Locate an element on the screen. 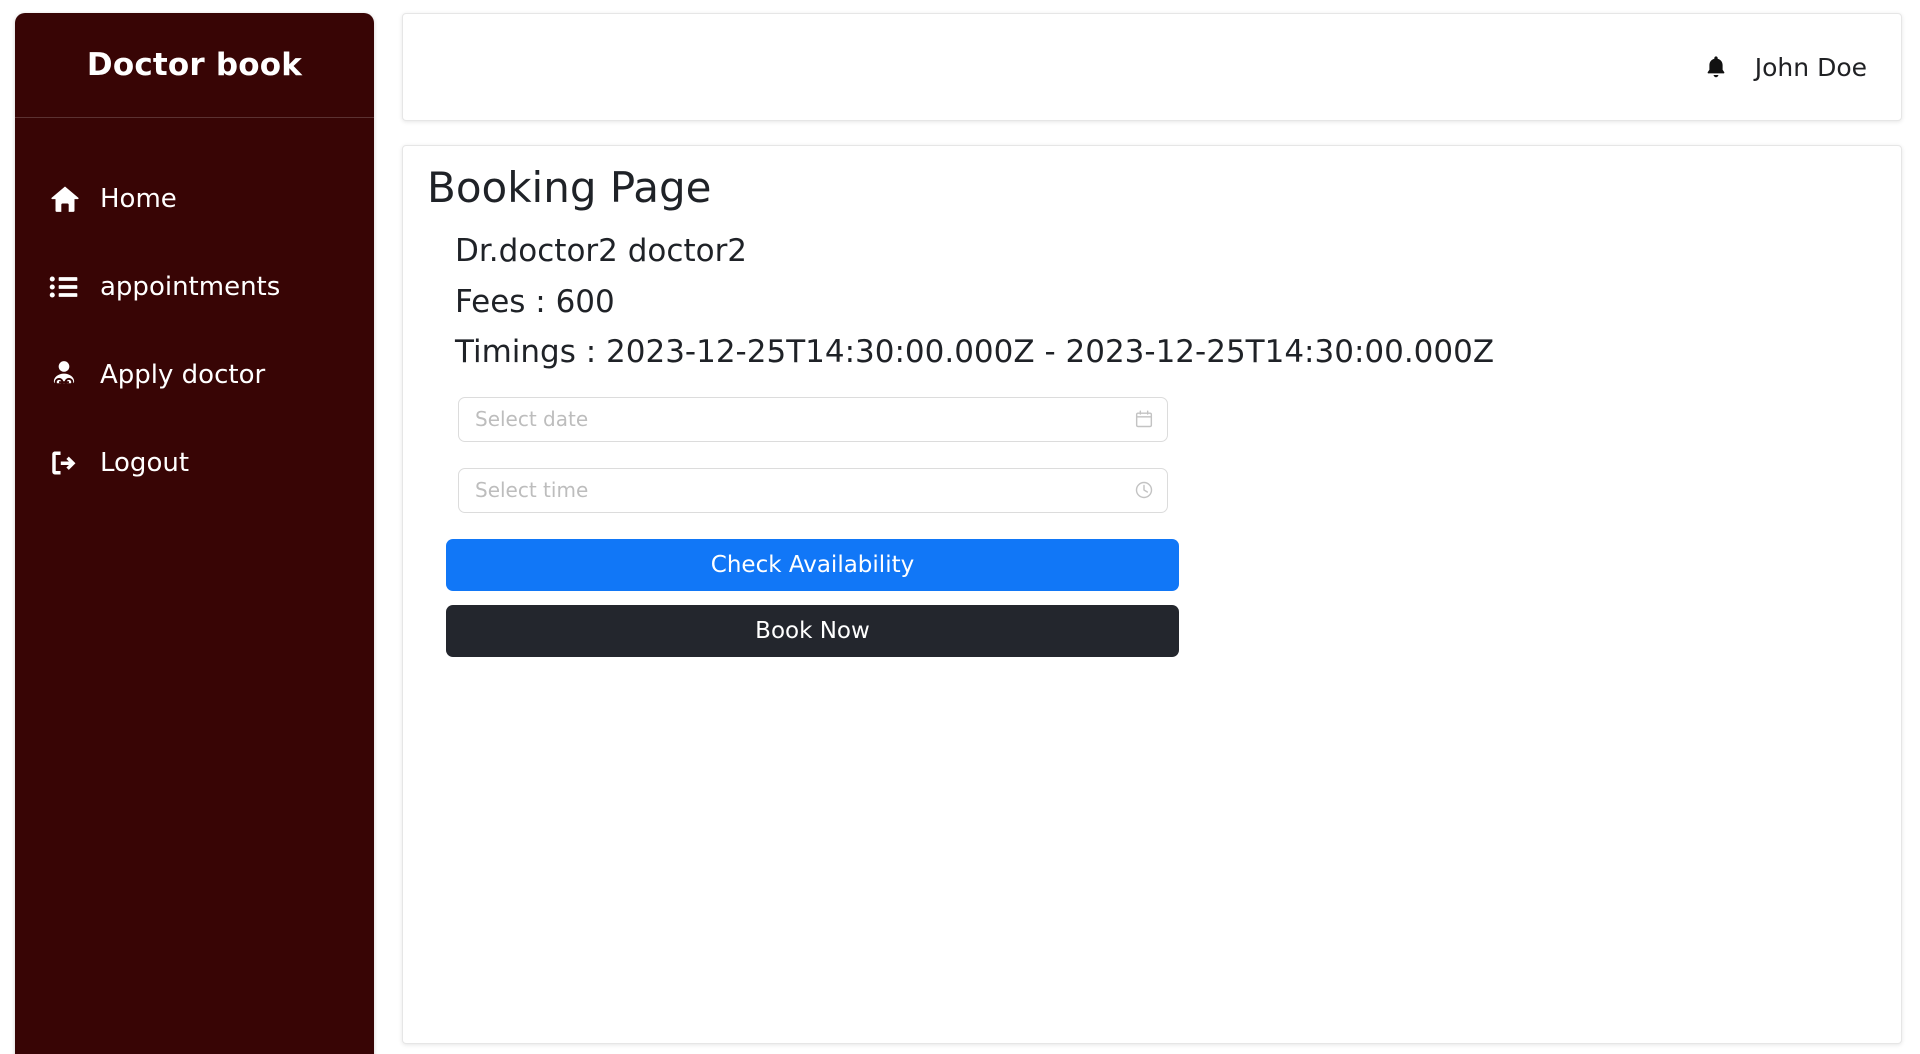 The image size is (1920, 1054). clock-icon is located at coordinates (1144, 490).